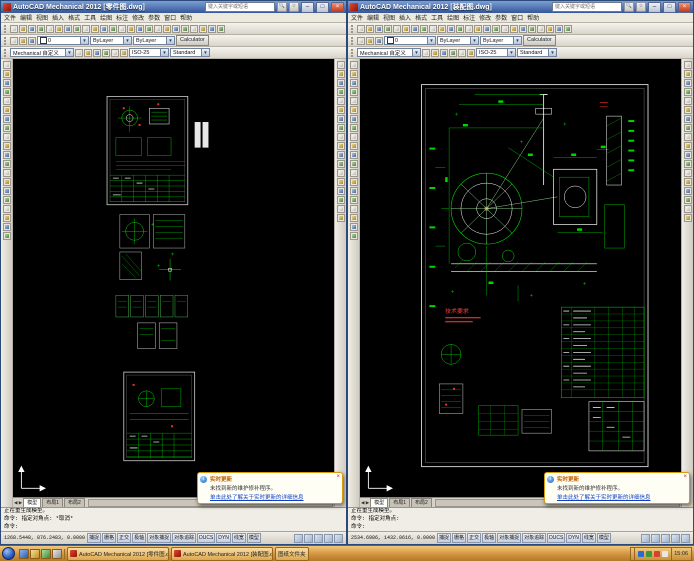  What do you see at coordinates (74, 17) in the screenshot?
I see `menu-item: 格式` at bounding box center [74, 17].